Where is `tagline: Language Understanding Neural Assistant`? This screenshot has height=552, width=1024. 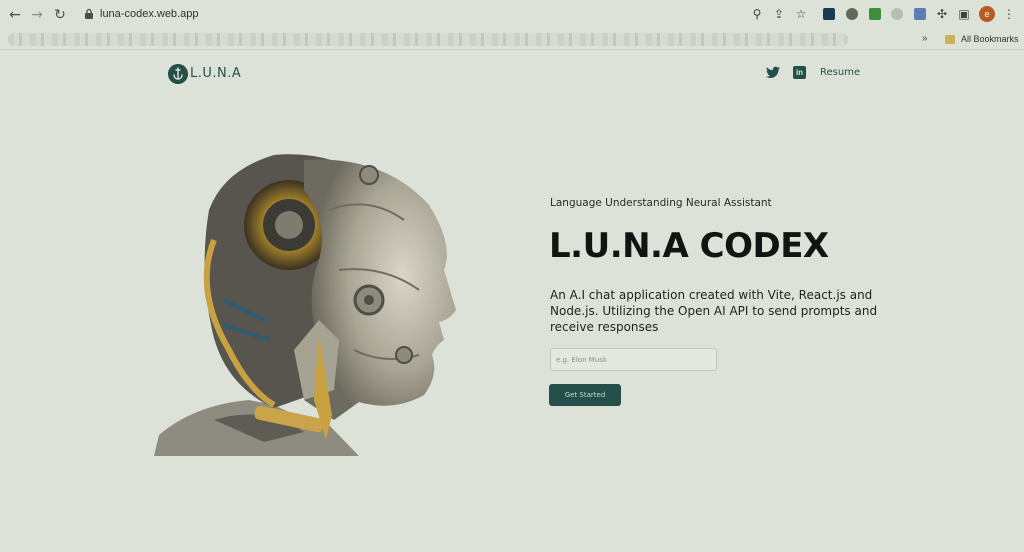
tagline: Language Understanding Neural Assistant is located at coordinates (661, 203).